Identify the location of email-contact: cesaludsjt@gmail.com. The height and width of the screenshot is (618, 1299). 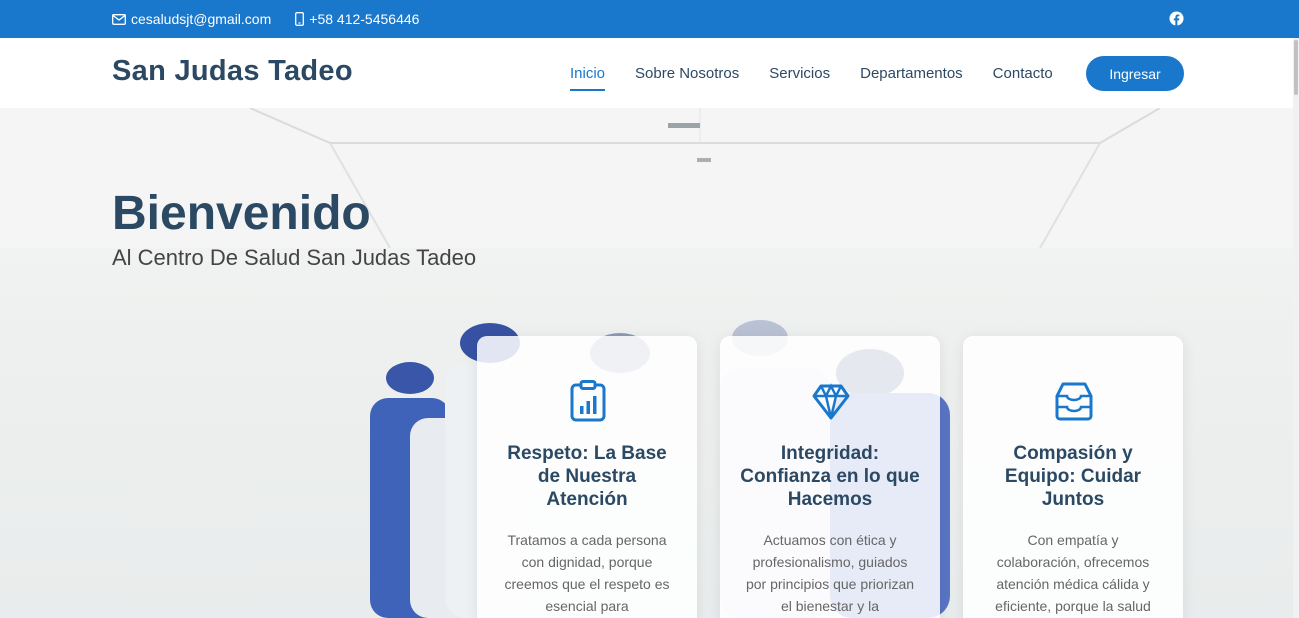
(191, 19).